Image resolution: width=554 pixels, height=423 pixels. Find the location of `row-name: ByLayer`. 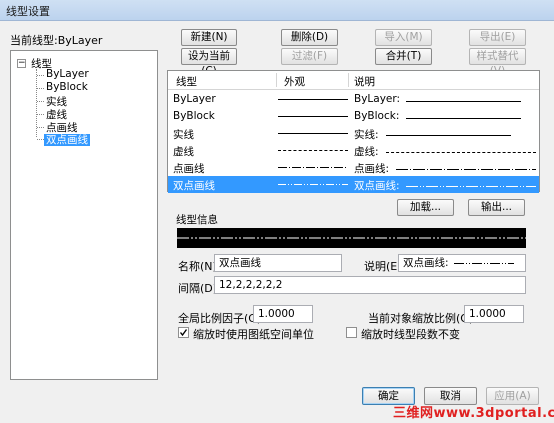

row-name: ByLayer is located at coordinates (194, 99).